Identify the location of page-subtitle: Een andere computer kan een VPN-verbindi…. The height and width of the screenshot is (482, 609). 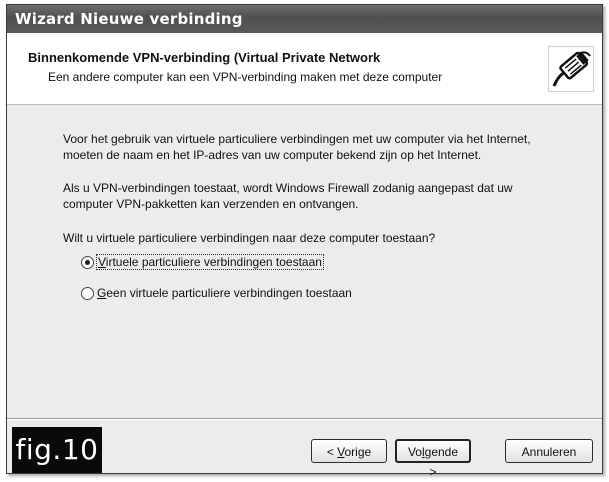
(245, 77).